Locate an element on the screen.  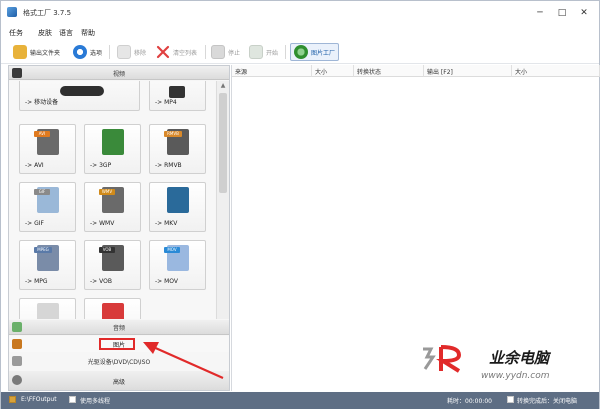
format-wmv: WMV -> WMV is located at coordinates (112, 207).